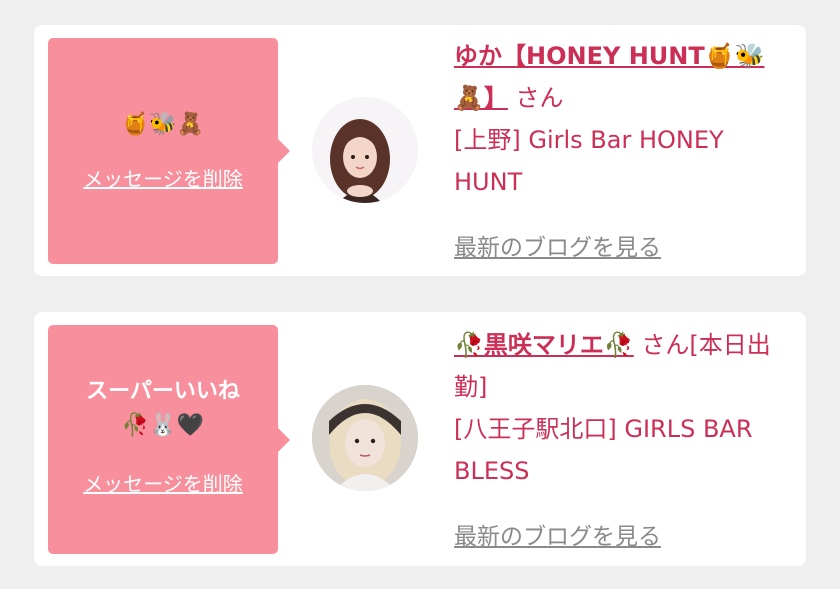  What do you see at coordinates (163, 124) in the screenshot?
I see `message-text: 🍯🐝🧸` at bounding box center [163, 124].